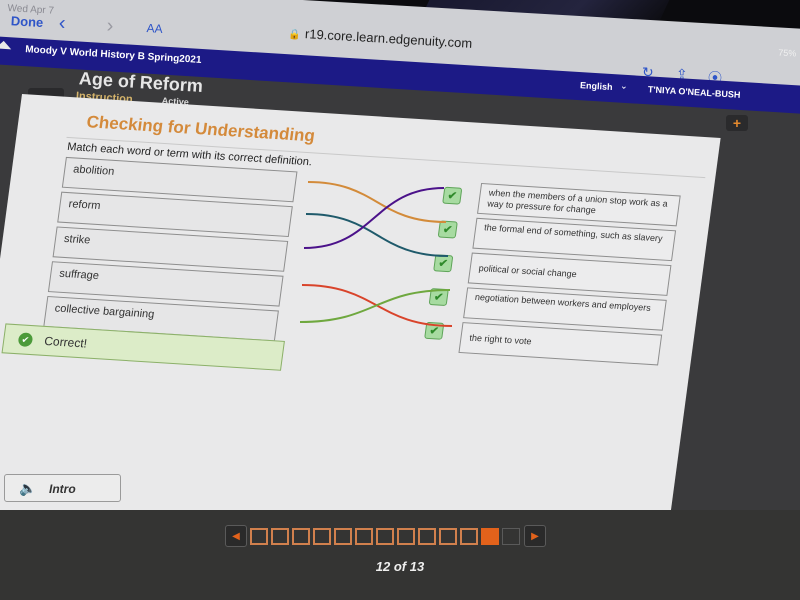 This screenshot has width=800, height=600. What do you see at coordinates (535, 536) in the screenshot?
I see `next-page-button: ▶` at bounding box center [535, 536].